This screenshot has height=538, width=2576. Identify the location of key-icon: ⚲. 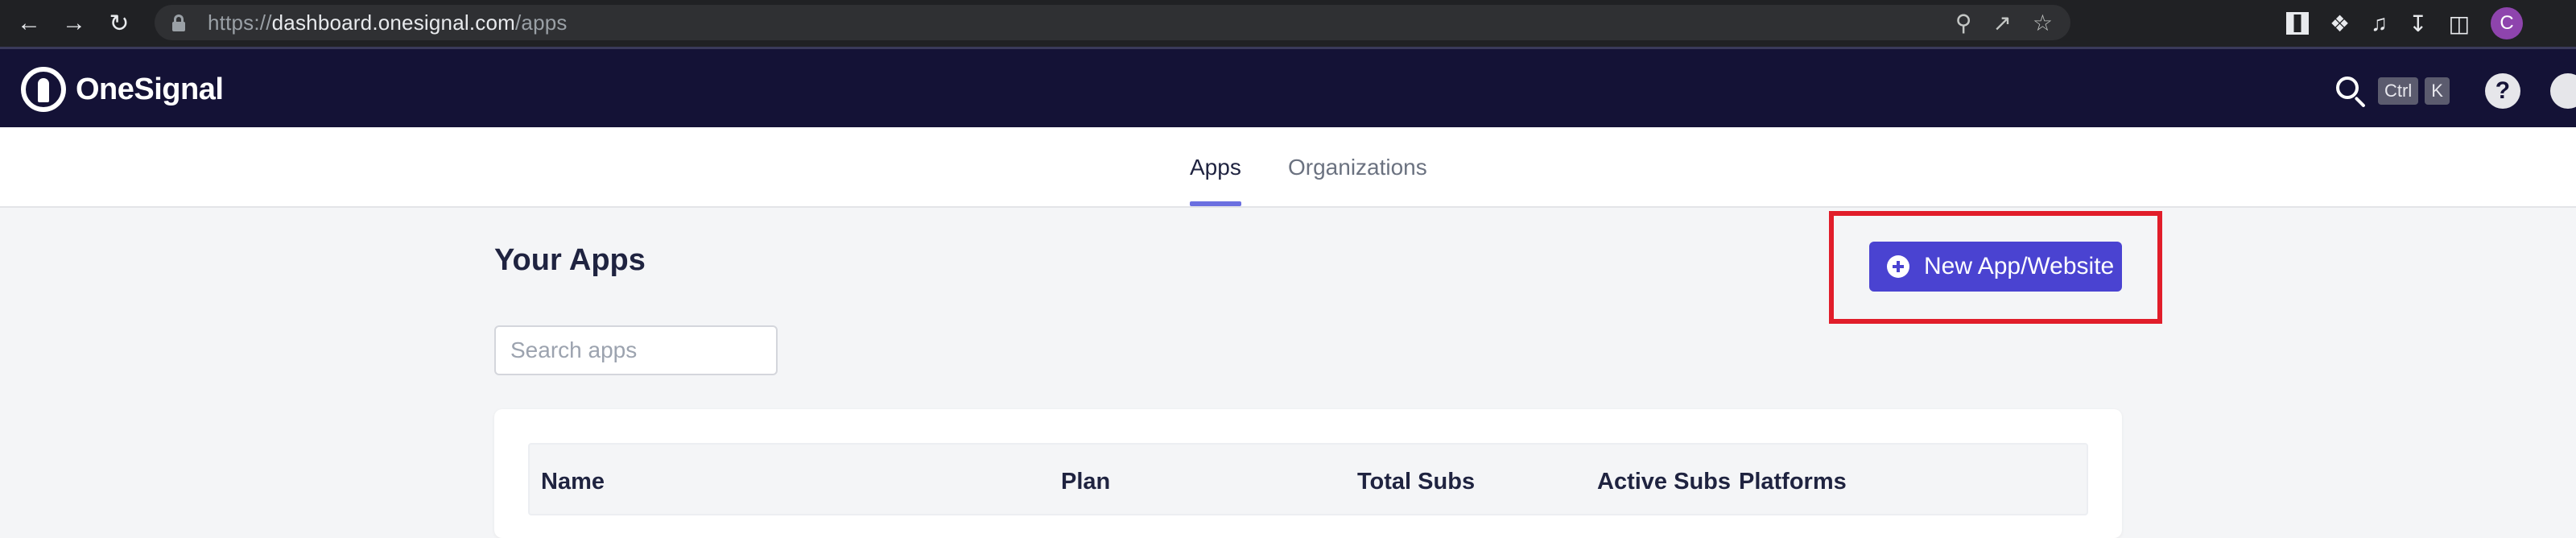
(1963, 23).